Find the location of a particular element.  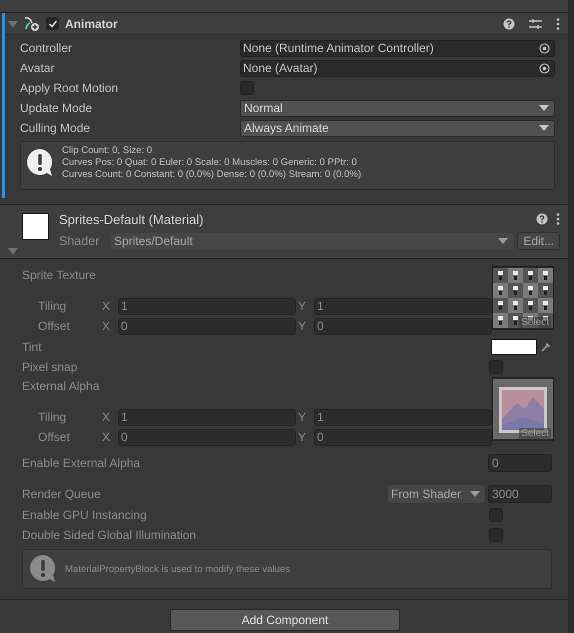

add-component-button: Add Component is located at coordinates (285, 620).